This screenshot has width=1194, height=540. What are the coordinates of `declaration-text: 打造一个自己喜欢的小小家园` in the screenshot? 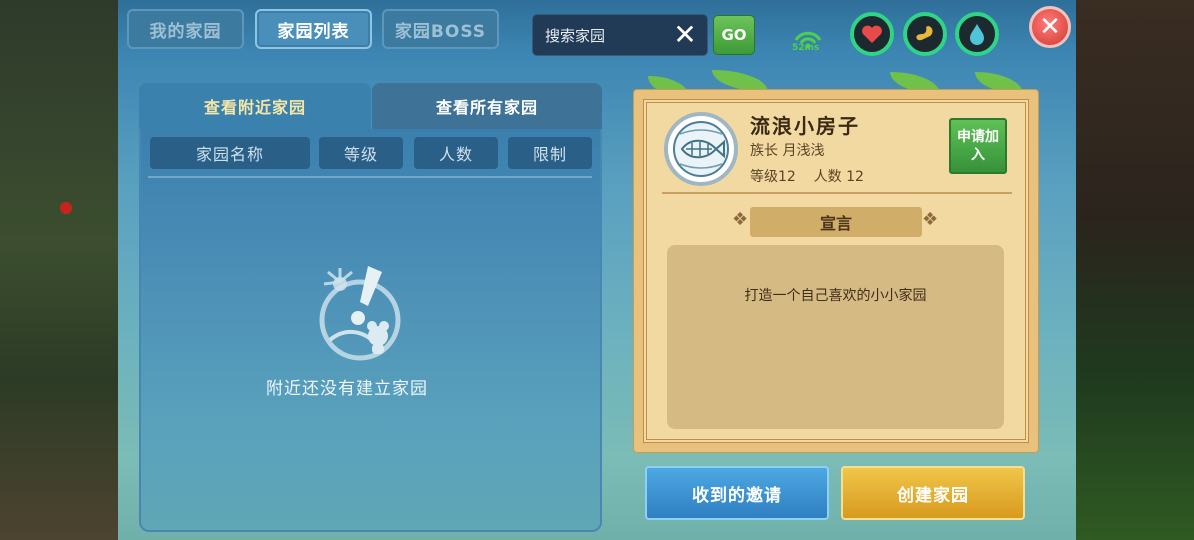 It's located at (835, 296).